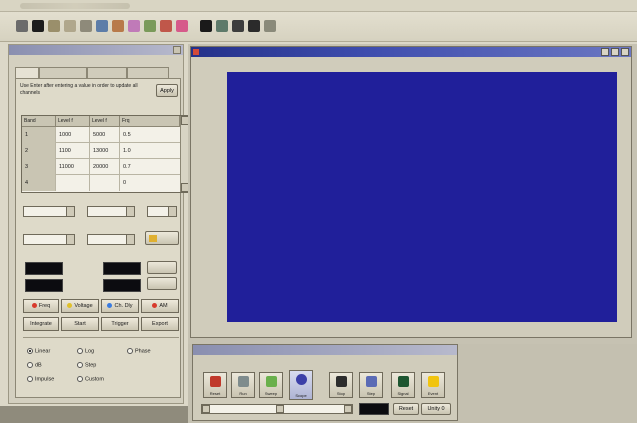 Image resolution: width=637 pixels, height=423 pixels. Describe the element at coordinates (38, 365) in the screenshot. I see `radio-label: dB` at that location.